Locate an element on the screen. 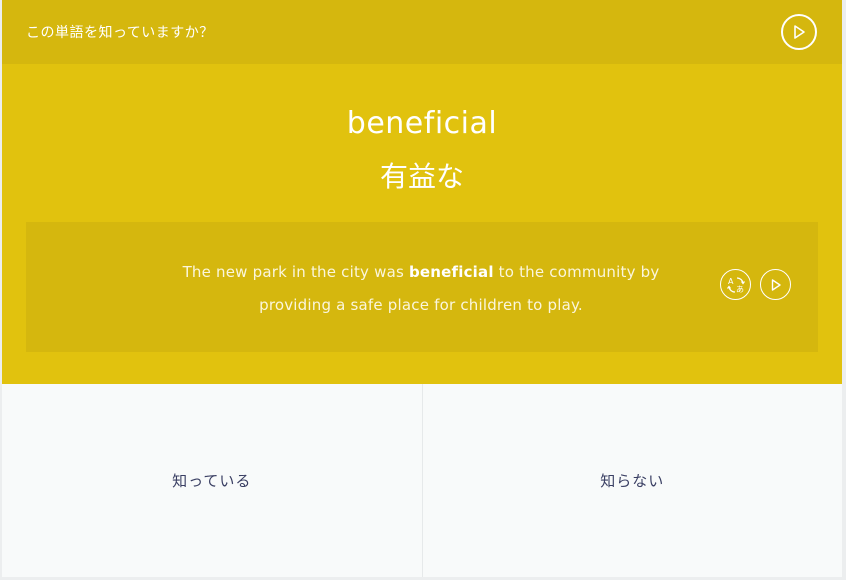 This screenshot has width=846, height=580. example-highlight-word: beneficial is located at coordinates (451, 272).